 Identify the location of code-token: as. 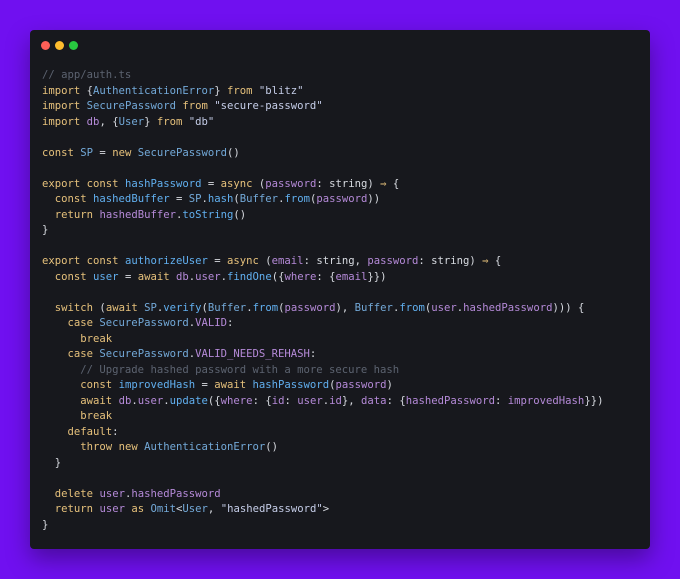
(138, 509).